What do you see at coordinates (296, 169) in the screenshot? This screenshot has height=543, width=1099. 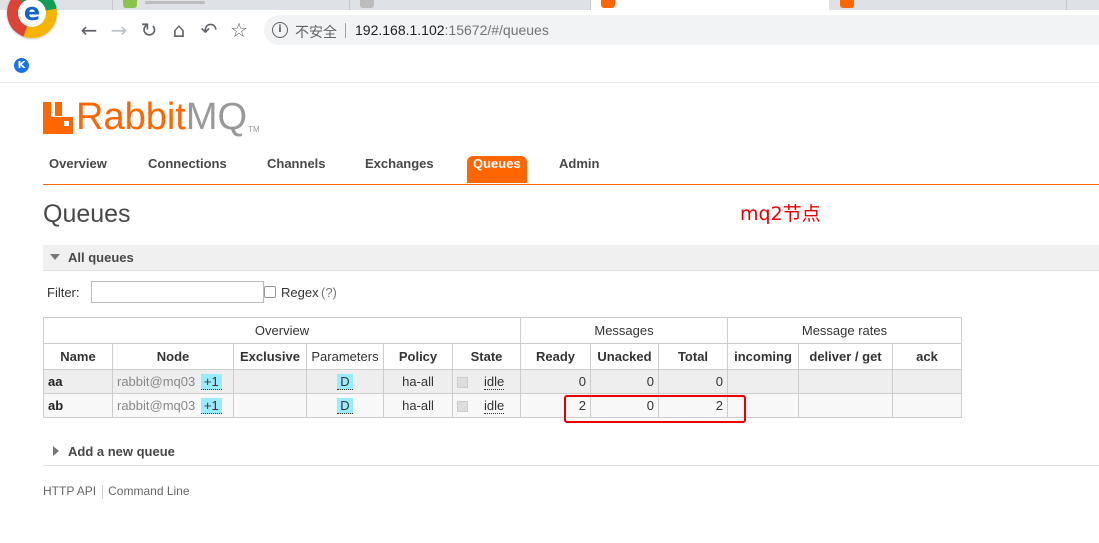 I see `tab-channels: Channels` at bounding box center [296, 169].